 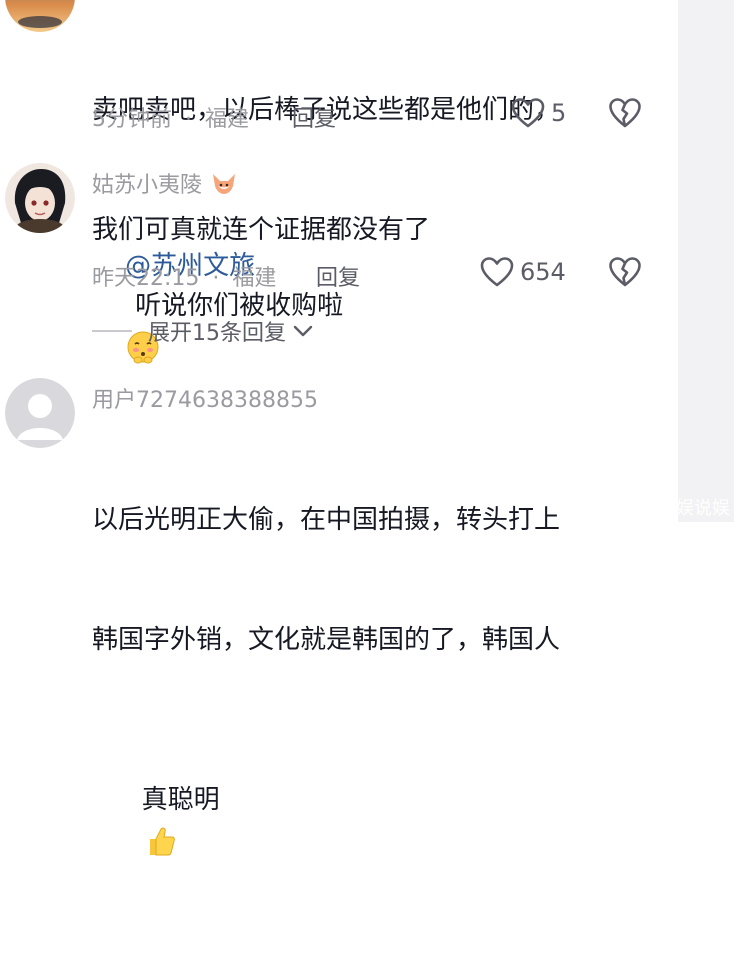 I want to click on comment-username: 用户7274638388855, so click(x=205, y=398).